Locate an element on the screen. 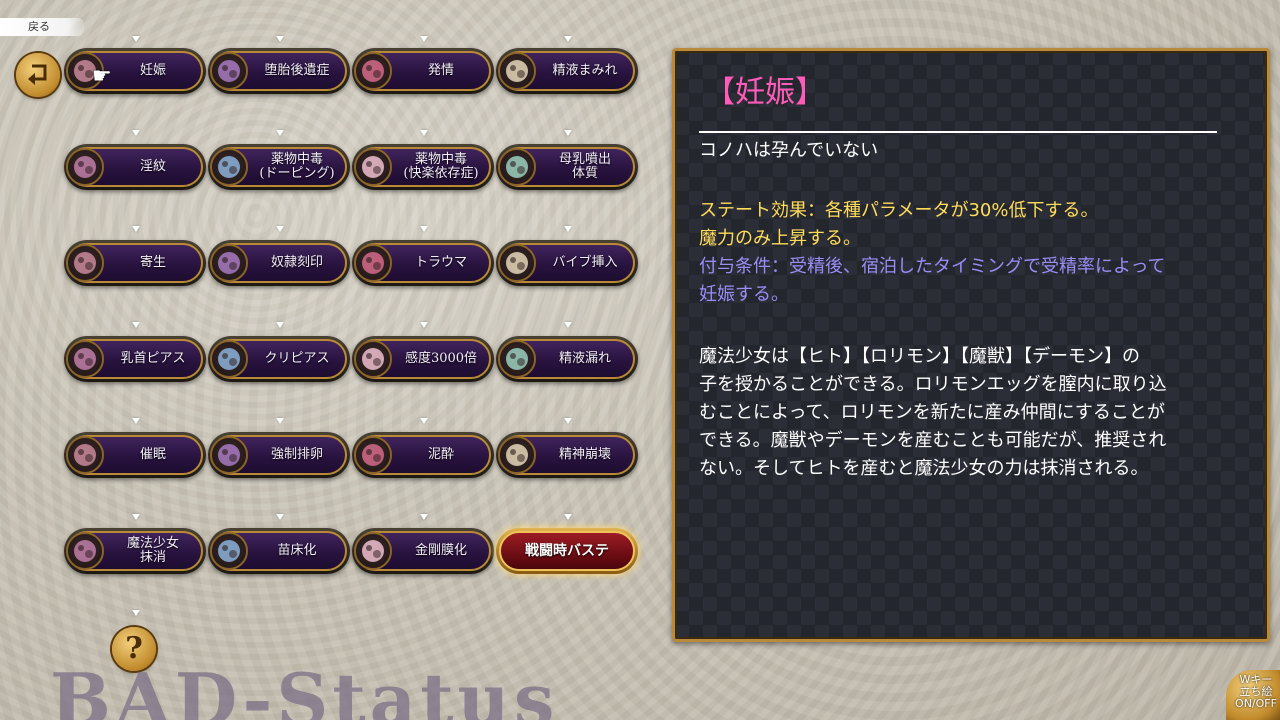 The image size is (1280, 720). status-button: 魔法少女 抹消 is located at coordinates (135, 551).